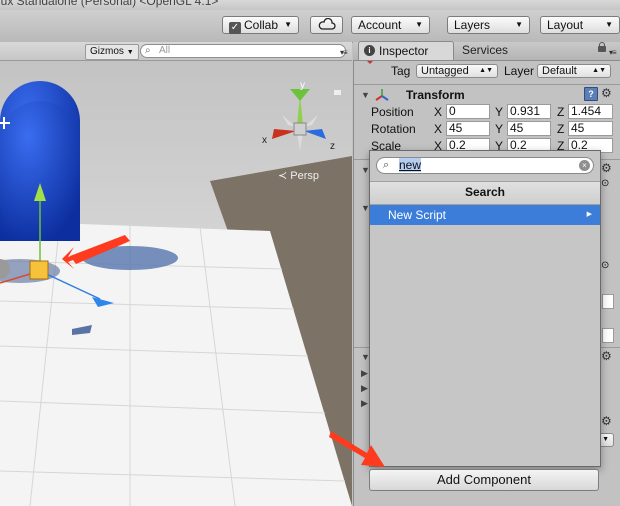 The height and width of the screenshot is (506, 620). I want to click on search-text: new, so click(410, 165).